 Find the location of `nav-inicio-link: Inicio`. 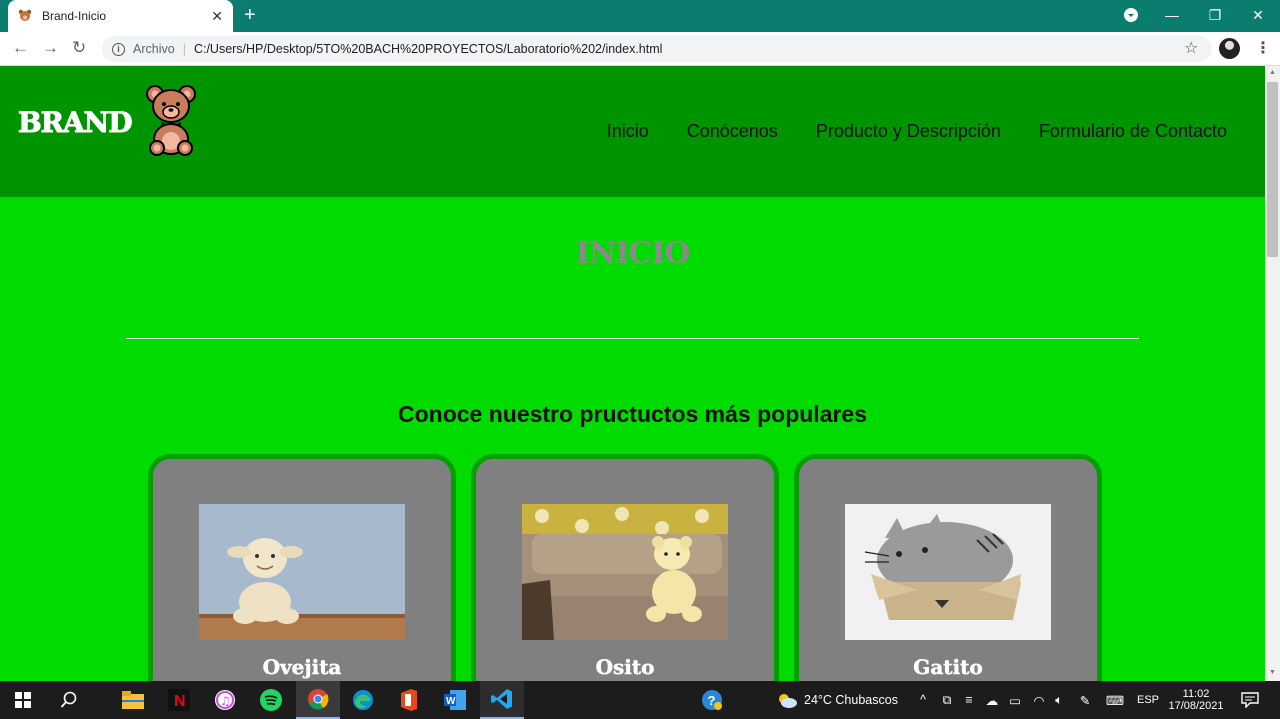

nav-inicio-link: Inicio is located at coordinates (628, 131).